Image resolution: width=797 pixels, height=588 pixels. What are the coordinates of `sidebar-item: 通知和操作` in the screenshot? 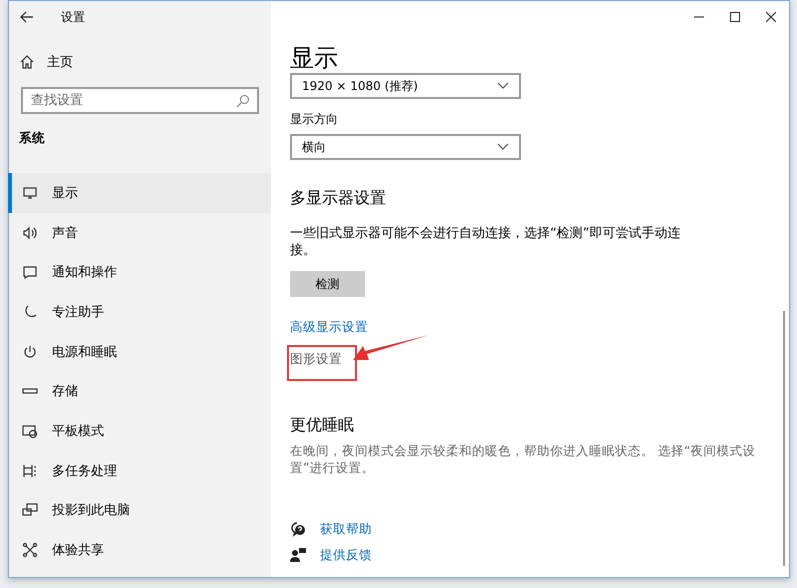 It's located at (139, 272).